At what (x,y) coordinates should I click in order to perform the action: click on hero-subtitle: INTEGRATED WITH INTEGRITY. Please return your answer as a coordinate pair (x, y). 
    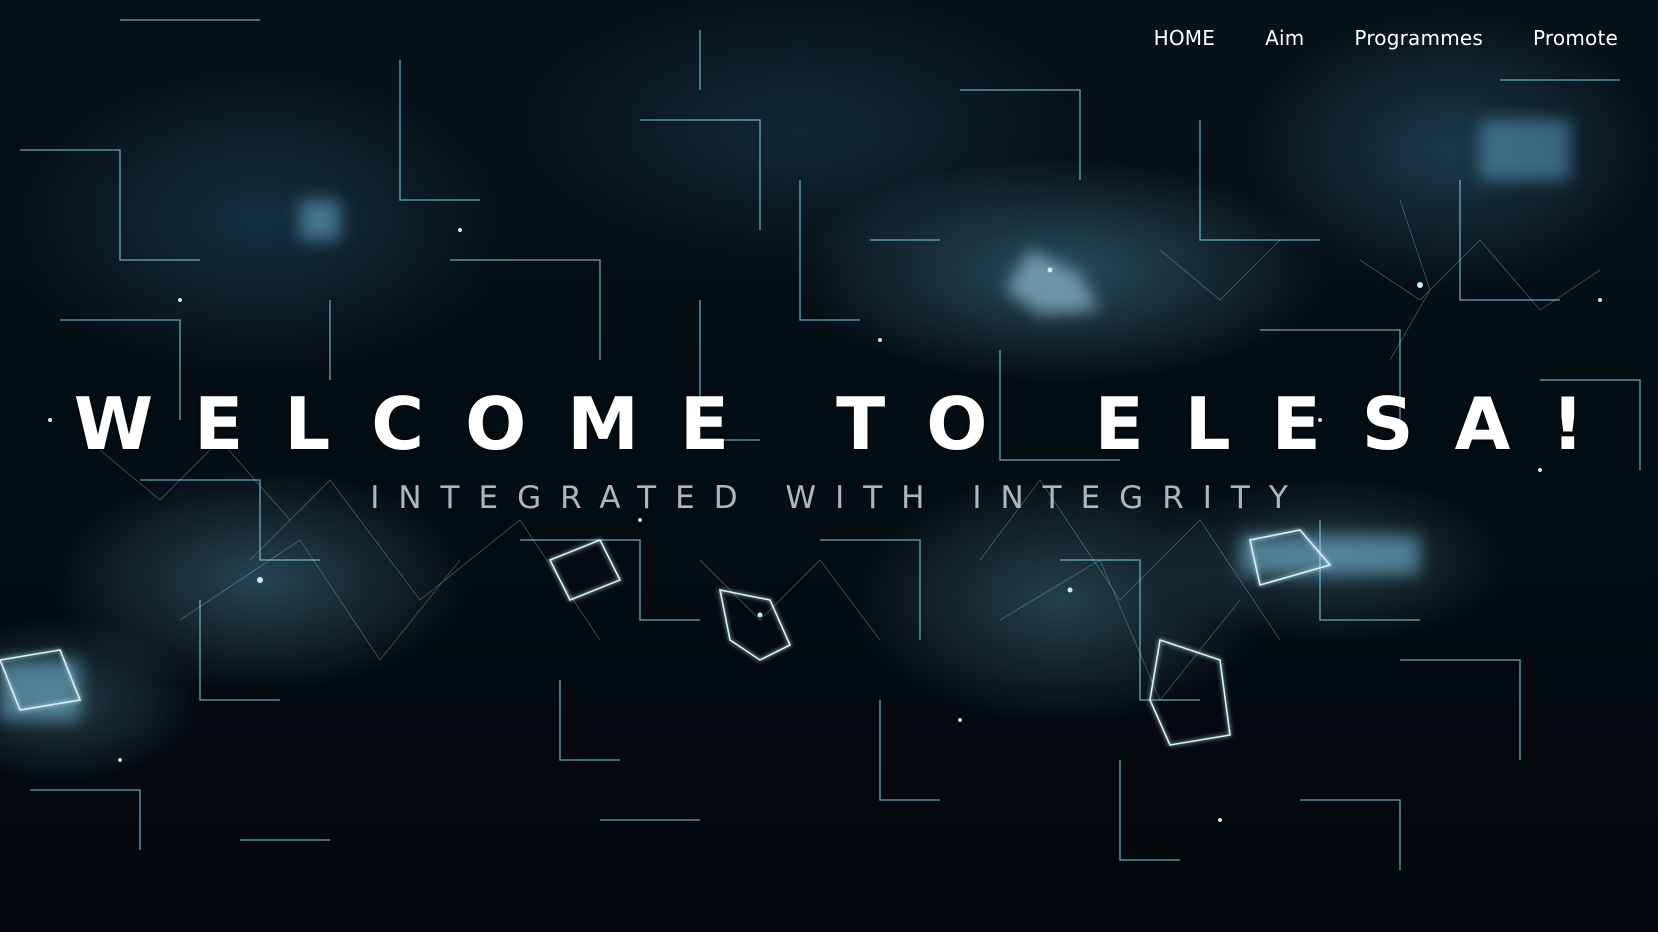
    Looking at the image, I should click on (838, 498).